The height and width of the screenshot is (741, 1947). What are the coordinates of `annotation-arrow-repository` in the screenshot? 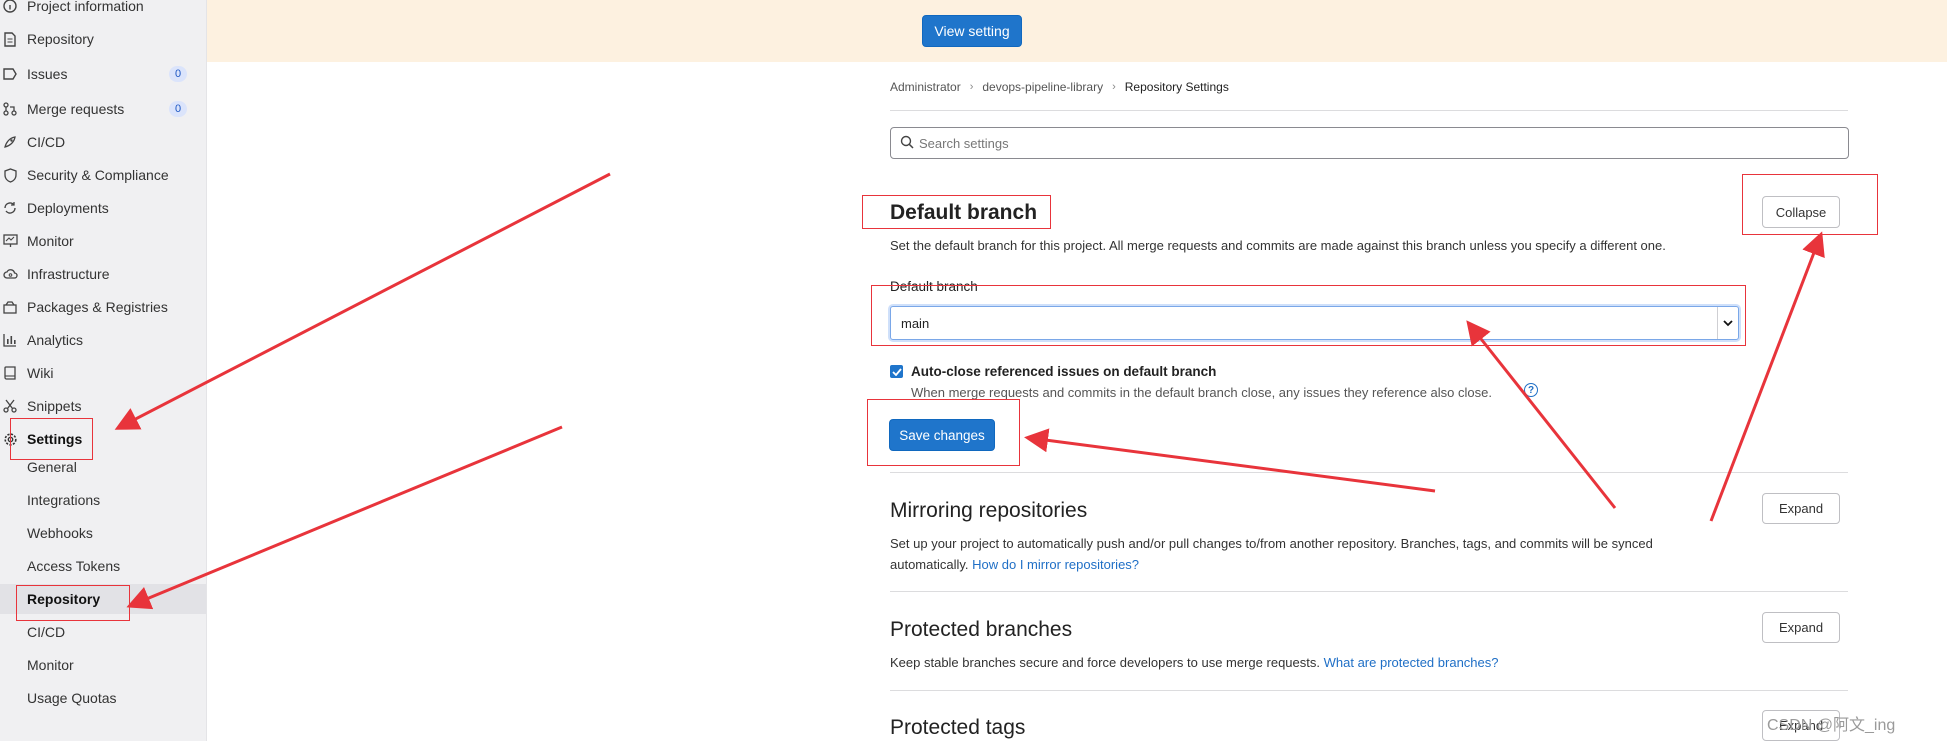 It's located at (344, 517).